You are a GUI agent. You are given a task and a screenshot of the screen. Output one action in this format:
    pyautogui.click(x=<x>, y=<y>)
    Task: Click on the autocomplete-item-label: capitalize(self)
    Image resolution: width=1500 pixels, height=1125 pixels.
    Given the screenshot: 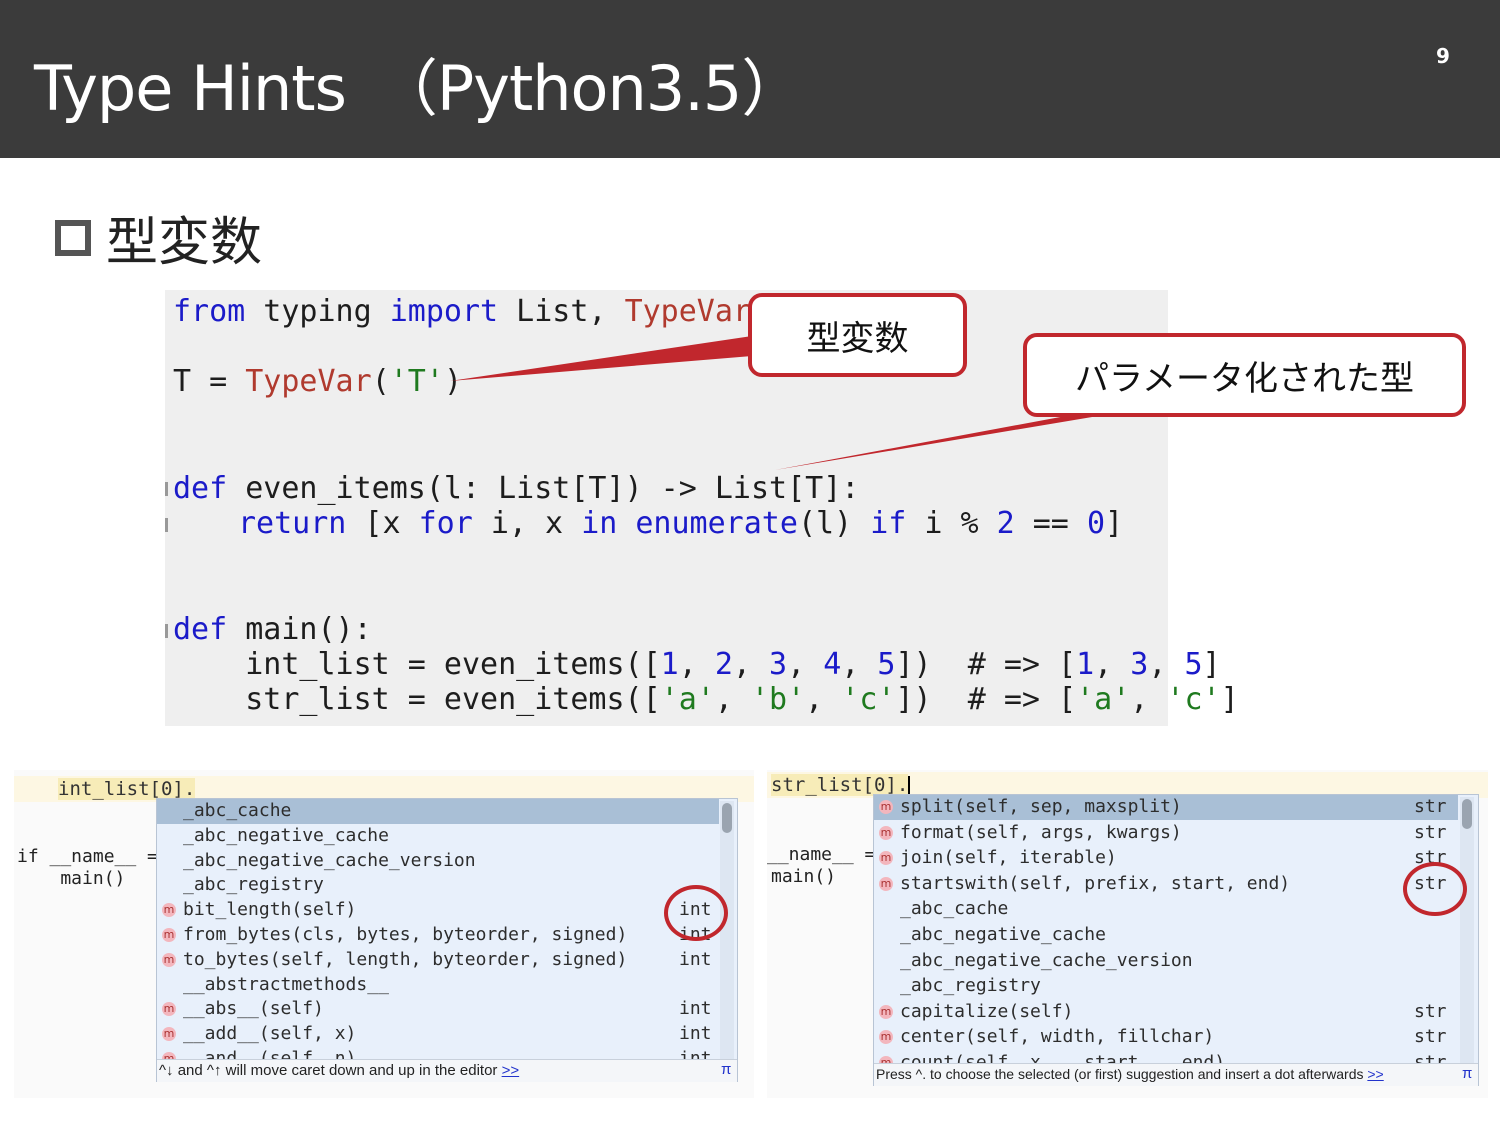 What is the action you would take?
    pyautogui.click(x=987, y=1011)
    